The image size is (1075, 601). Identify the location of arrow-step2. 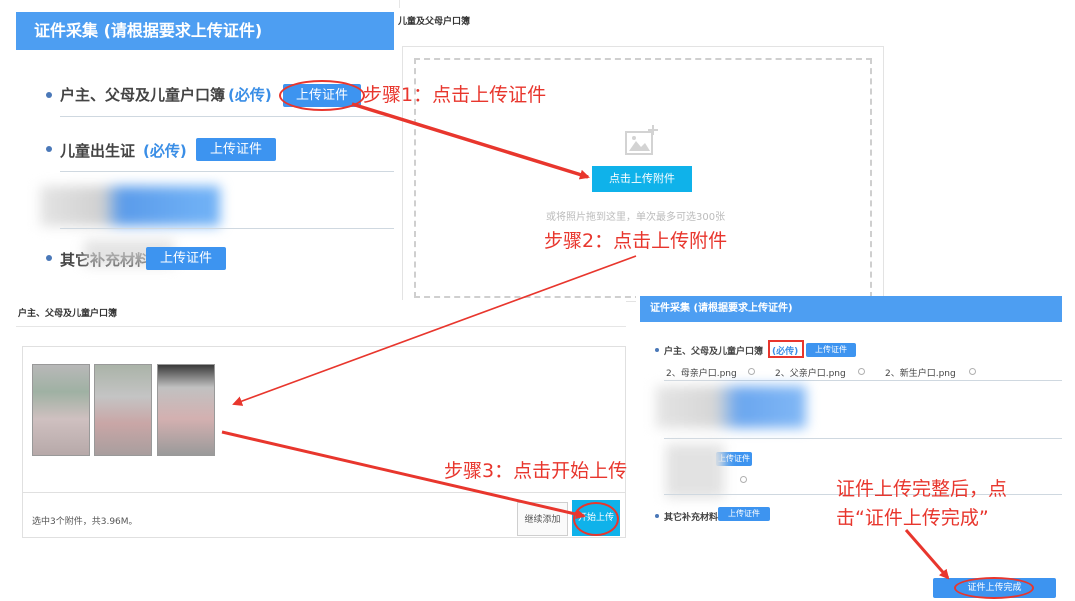
(434, 330).